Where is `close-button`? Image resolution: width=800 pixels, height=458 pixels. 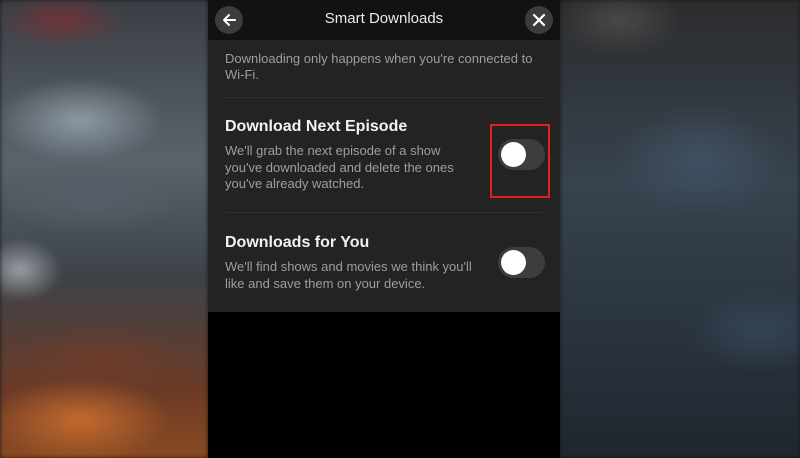 close-button is located at coordinates (539, 20).